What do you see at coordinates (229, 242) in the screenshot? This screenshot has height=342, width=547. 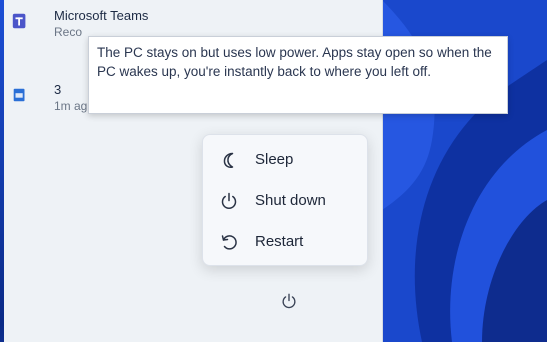 I see `restart-icon` at bounding box center [229, 242].